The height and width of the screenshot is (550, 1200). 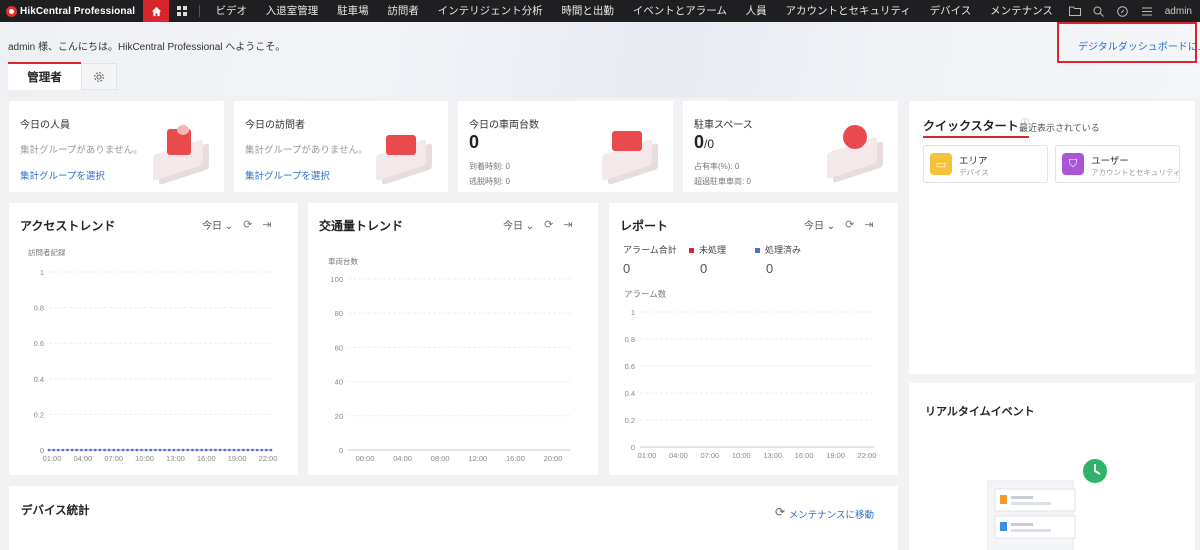 What do you see at coordinates (182, 11) in the screenshot?
I see `app-grid-button` at bounding box center [182, 11].